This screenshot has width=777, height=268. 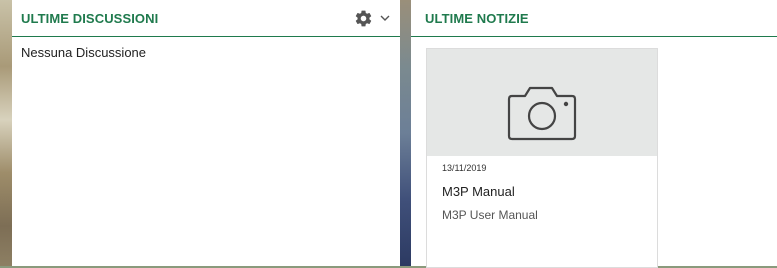 What do you see at coordinates (206, 18) in the screenshot?
I see `discussions-panel-header: ULTIME DISCUSSIONI` at bounding box center [206, 18].